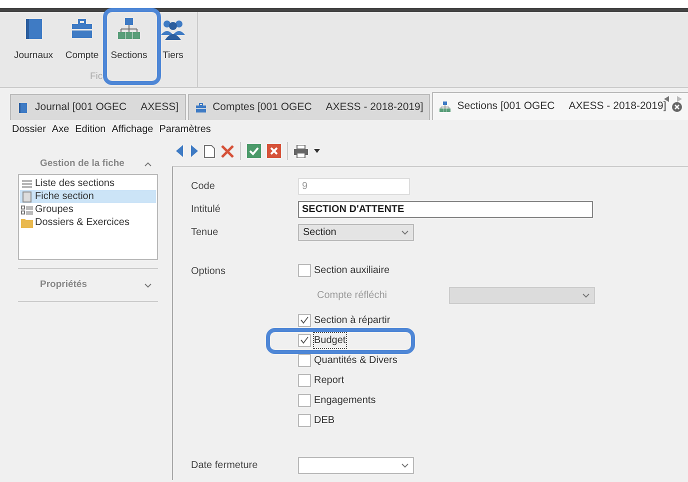 This screenshot has height=482, width=688. I want to click on book-icon, so click(23, 108).